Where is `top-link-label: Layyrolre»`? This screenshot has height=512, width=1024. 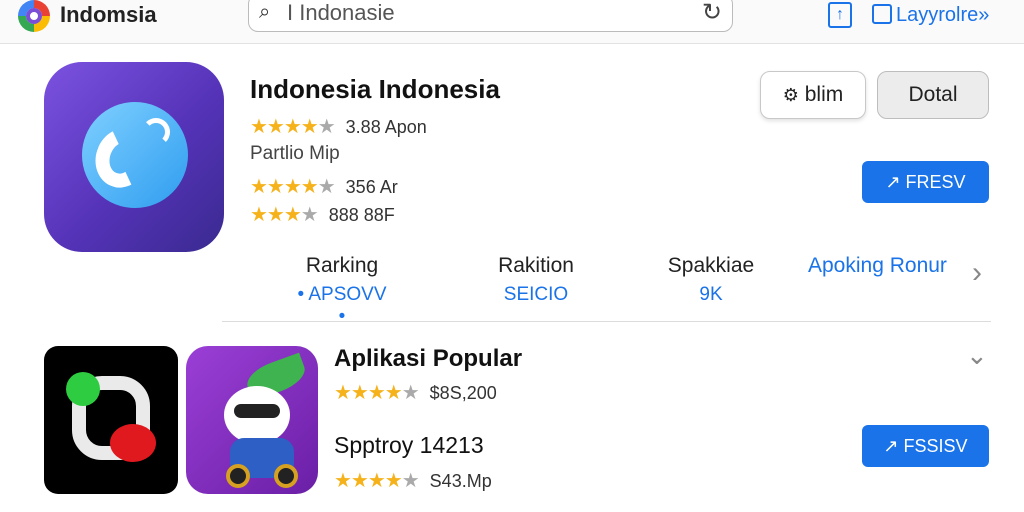 top-link-label: Layyrolre» is located at coordinates (943, 15).